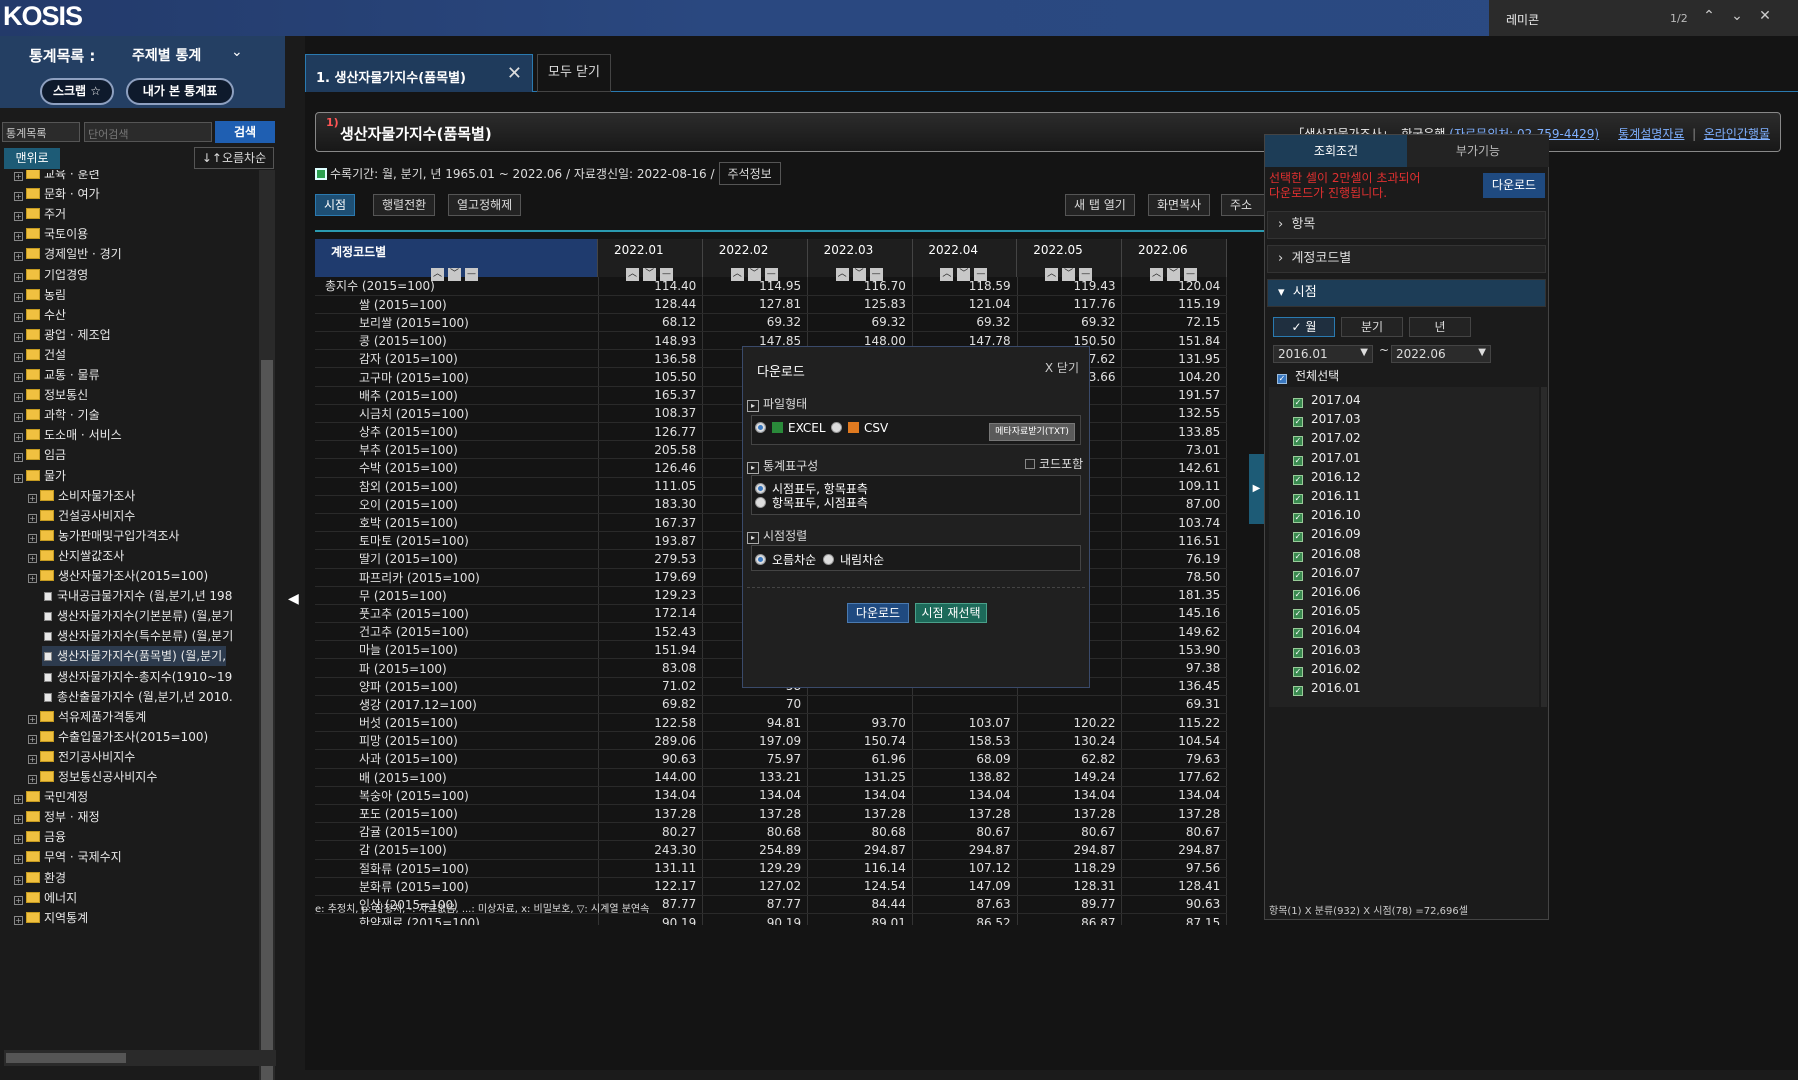 This screenshot has width=1798, height=1080. Describe the element at coordinates (137, 616) in the screenshot. I see `tree-item: 생산자물가지수(기본분류) (월,분기` at that location.